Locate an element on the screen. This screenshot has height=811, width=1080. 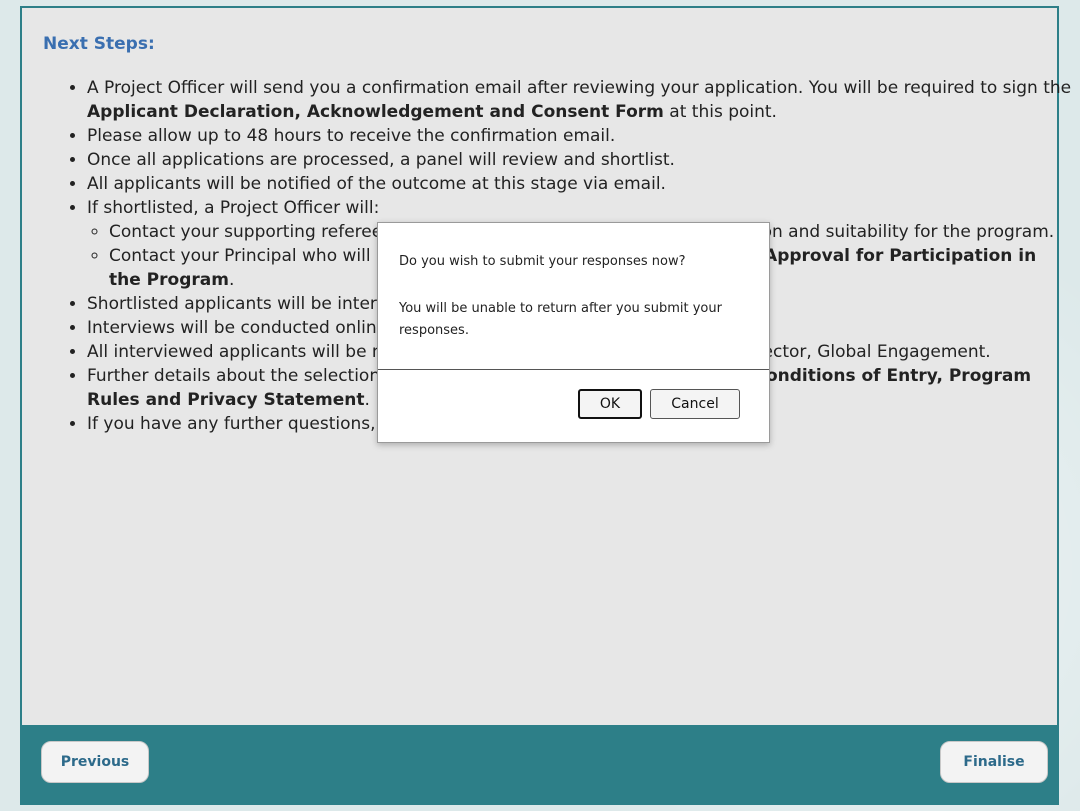
previous-button: Previous is located at coordinates (95, 762).